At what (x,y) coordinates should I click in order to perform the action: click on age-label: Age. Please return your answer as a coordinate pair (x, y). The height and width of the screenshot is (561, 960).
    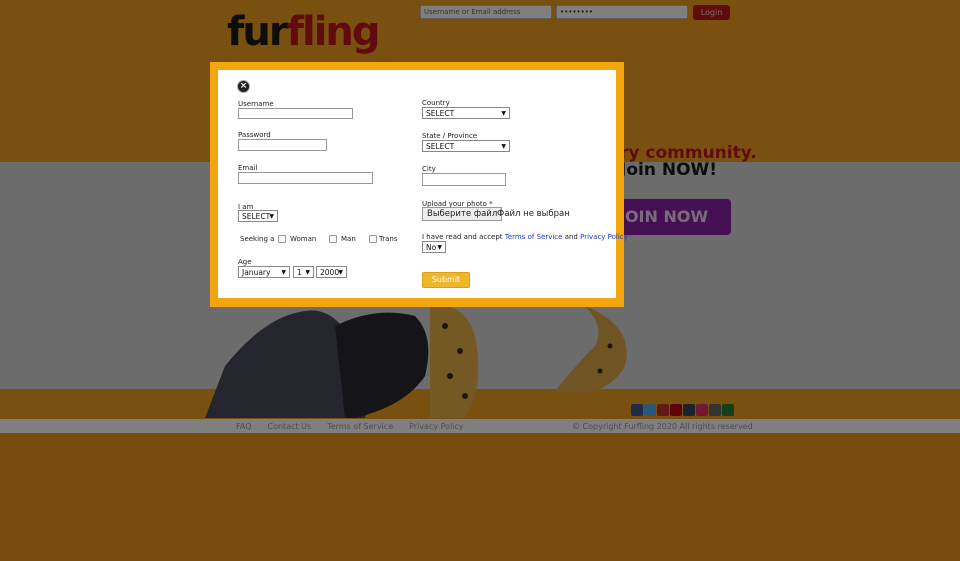
    Looking at the image, I should click on (245, 262).